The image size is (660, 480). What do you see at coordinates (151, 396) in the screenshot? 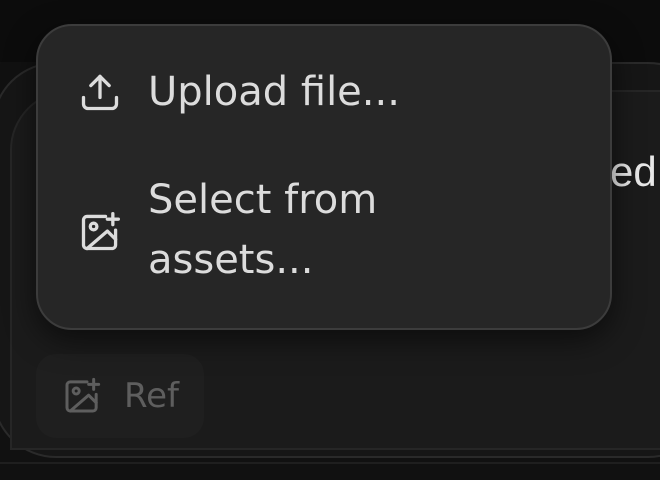
I see `ref-button-label: Ref` at bounding box center [151, 396].